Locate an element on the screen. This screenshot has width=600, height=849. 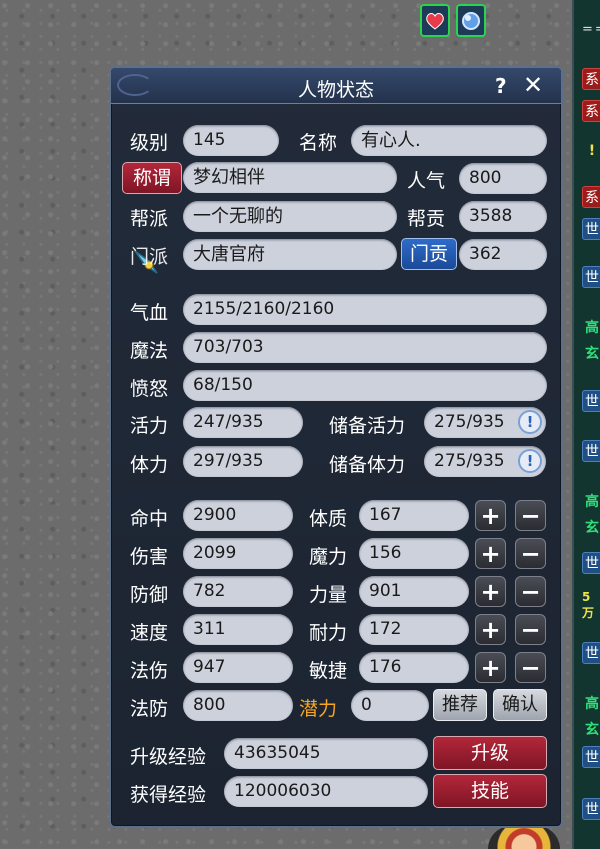
str-value: 901 is located at coordinates (414, 591).